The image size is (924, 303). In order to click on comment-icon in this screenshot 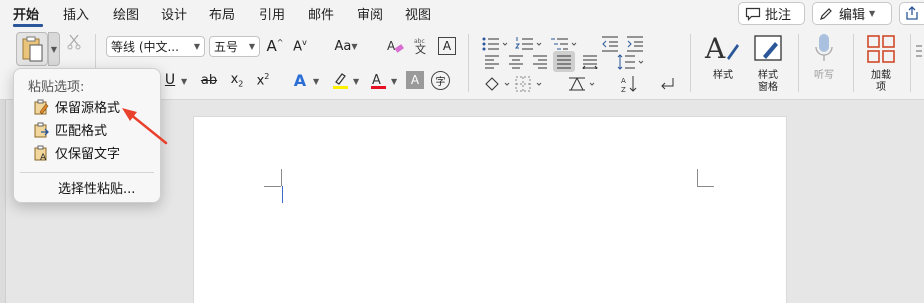, I will do `click(753, 14)`.